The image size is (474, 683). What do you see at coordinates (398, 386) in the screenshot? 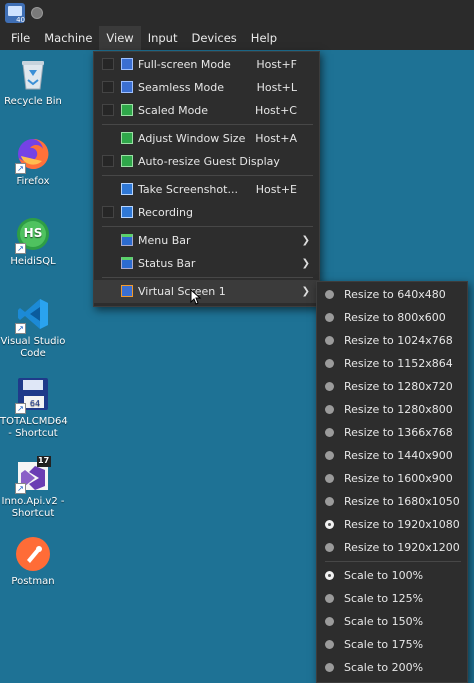
I see `menu-item-label: Resize to 1280x720` at bounding box center [398, 386].